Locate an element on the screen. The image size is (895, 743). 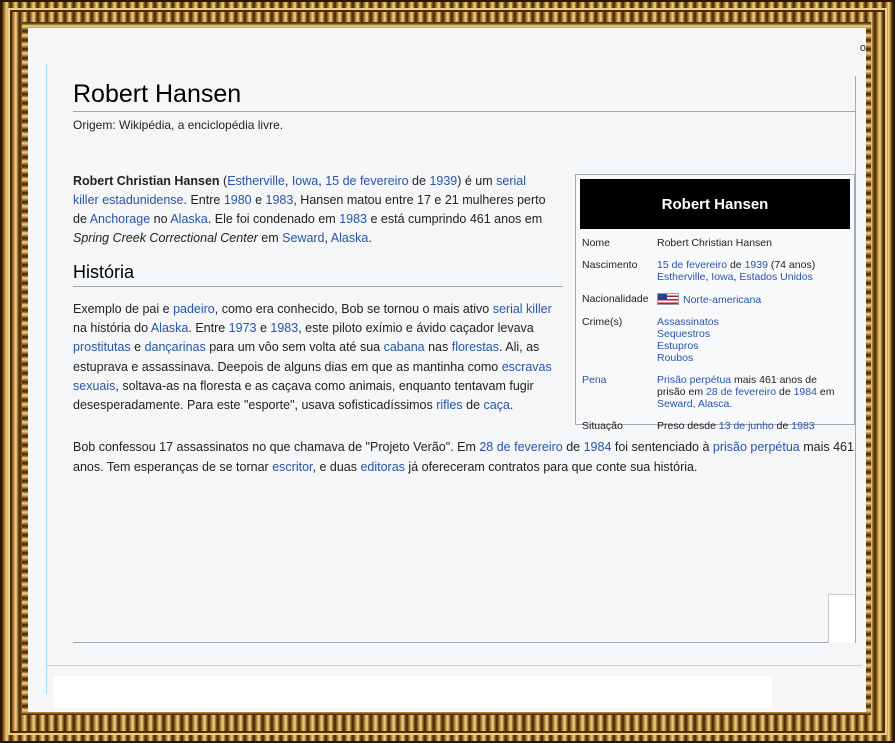
link-birth-date-infobox: 15 de fevereiro is located at coordinates (692, 265).